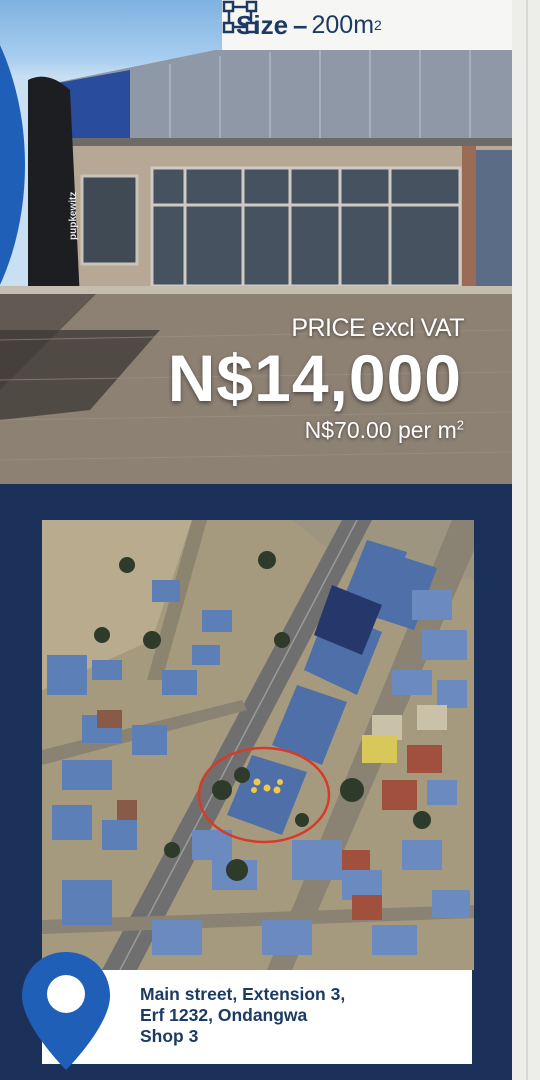 The image size is (540, 1080). I want to click on size-value: 200m, so click(343, 24).